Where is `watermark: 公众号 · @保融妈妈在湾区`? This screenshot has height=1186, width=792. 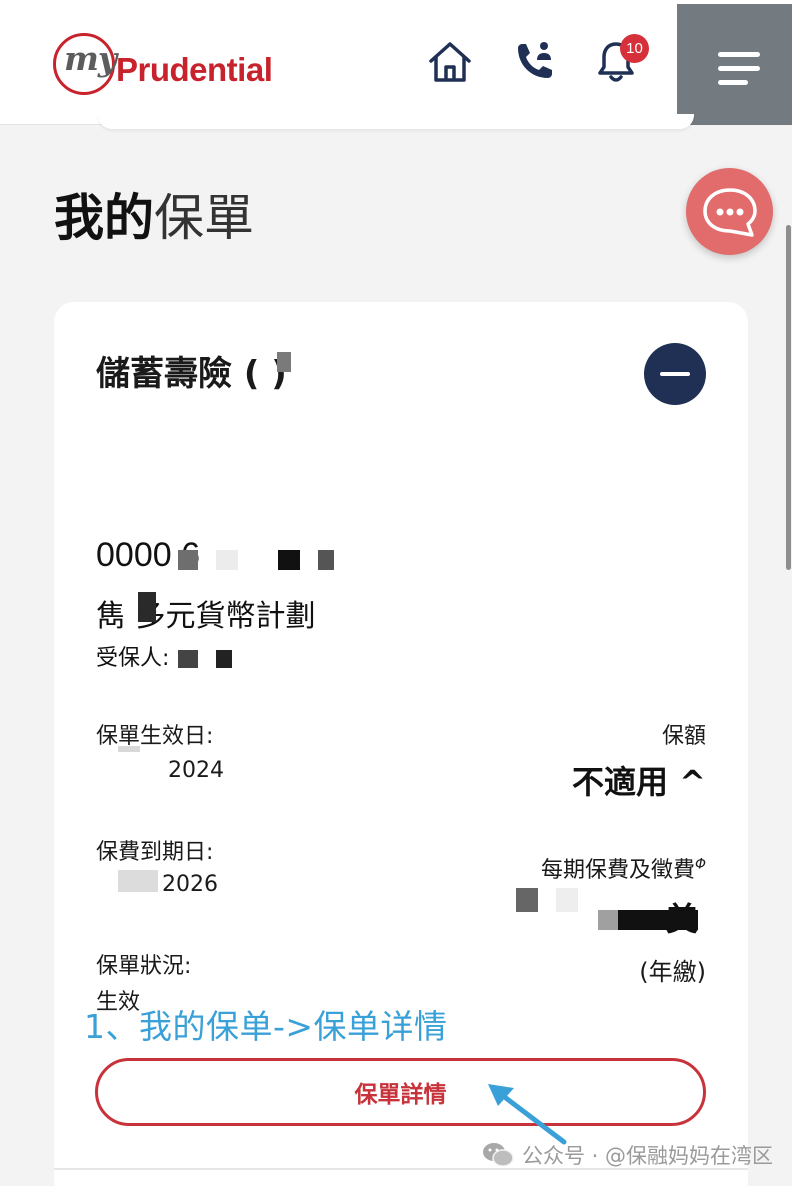 watermark: 公众号 · @保融妈妈在湾区 is located at coordinates (627, 1155).